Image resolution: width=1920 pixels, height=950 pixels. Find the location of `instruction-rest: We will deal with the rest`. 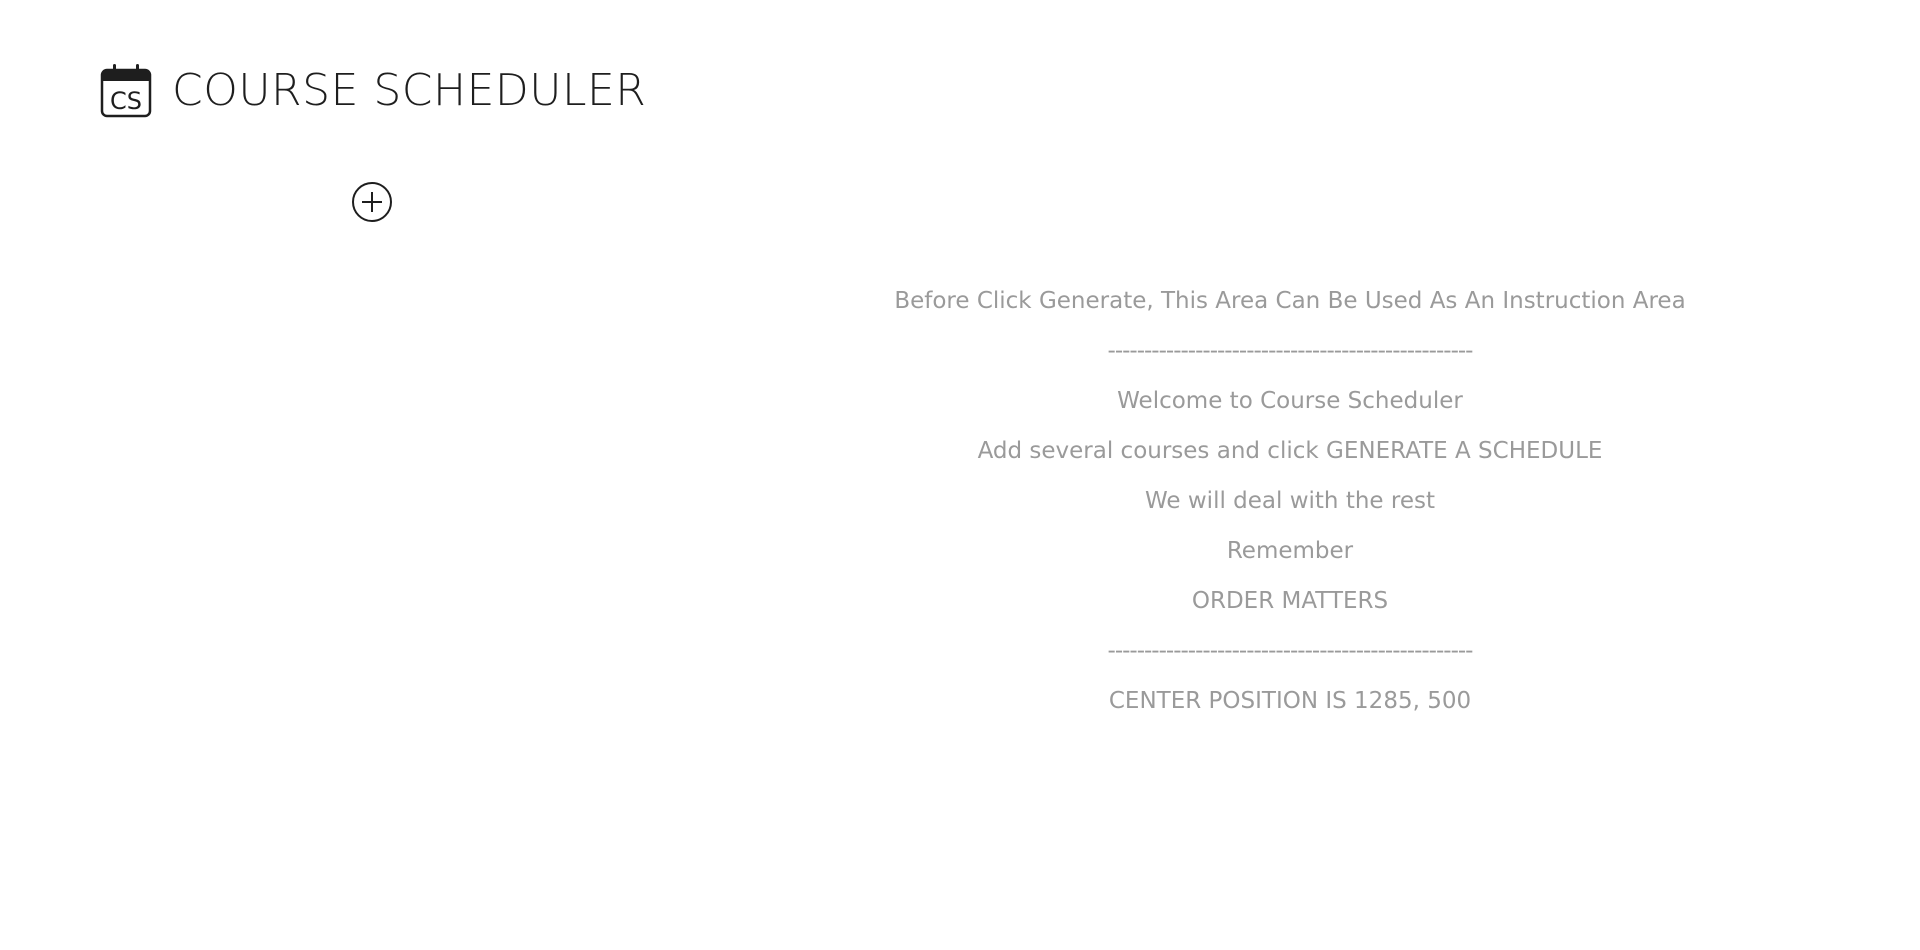

instruction-rest: We will deal with the rest is located at coordinates (1290, 501).